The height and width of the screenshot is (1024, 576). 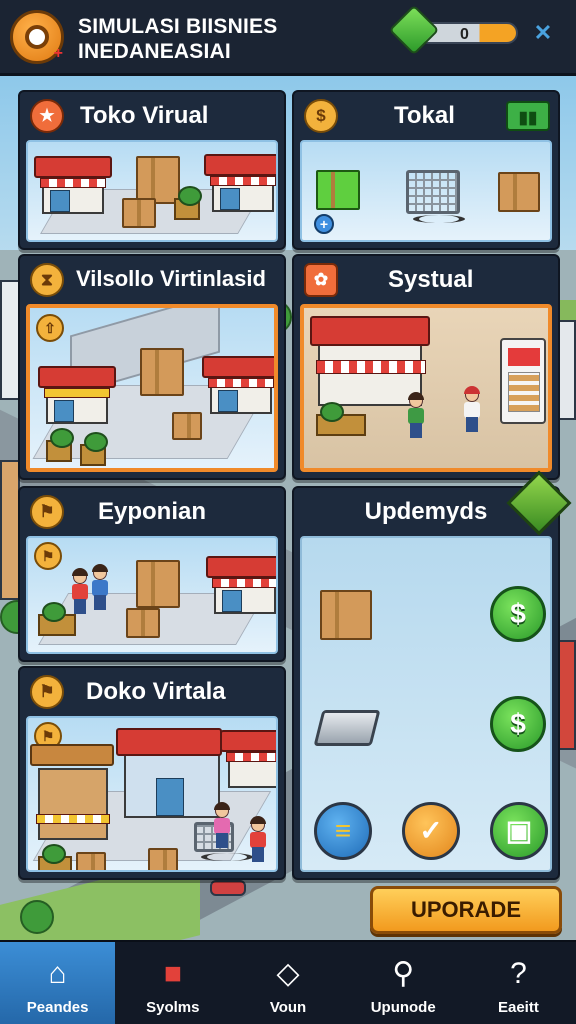 I want to click on close-icon: ✕, so click(x=543, y=33).